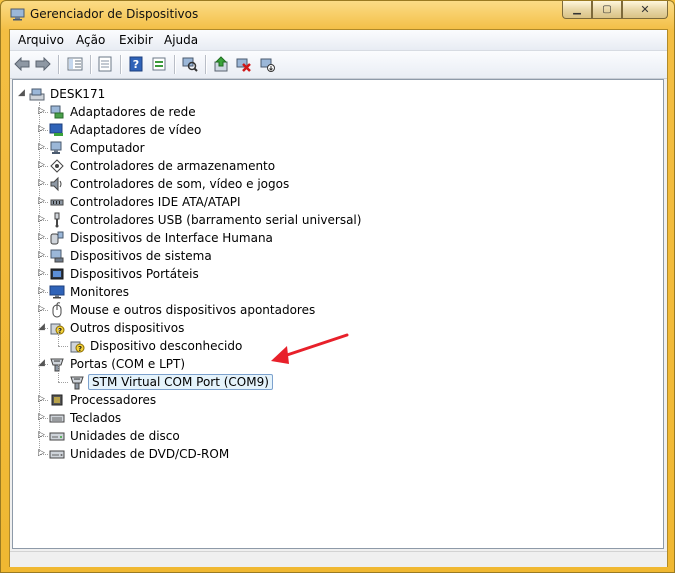 The width and height of the screenshot is (675, 573). I want to click on tree-item-label: Controladores IDE ATA/ATAPI, so click(155, 202).